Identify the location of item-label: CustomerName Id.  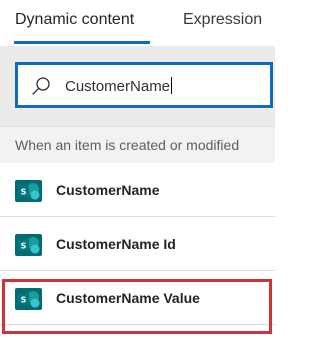
(116, 244).